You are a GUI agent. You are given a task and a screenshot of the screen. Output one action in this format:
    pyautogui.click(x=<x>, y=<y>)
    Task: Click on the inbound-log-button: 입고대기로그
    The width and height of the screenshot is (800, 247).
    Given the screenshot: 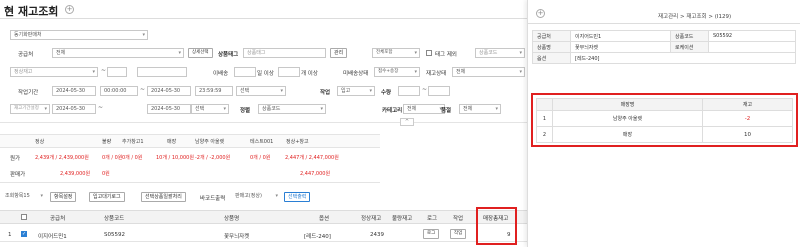 What is the action you would take?
    pyautogui.click(x=107, y=197)
    